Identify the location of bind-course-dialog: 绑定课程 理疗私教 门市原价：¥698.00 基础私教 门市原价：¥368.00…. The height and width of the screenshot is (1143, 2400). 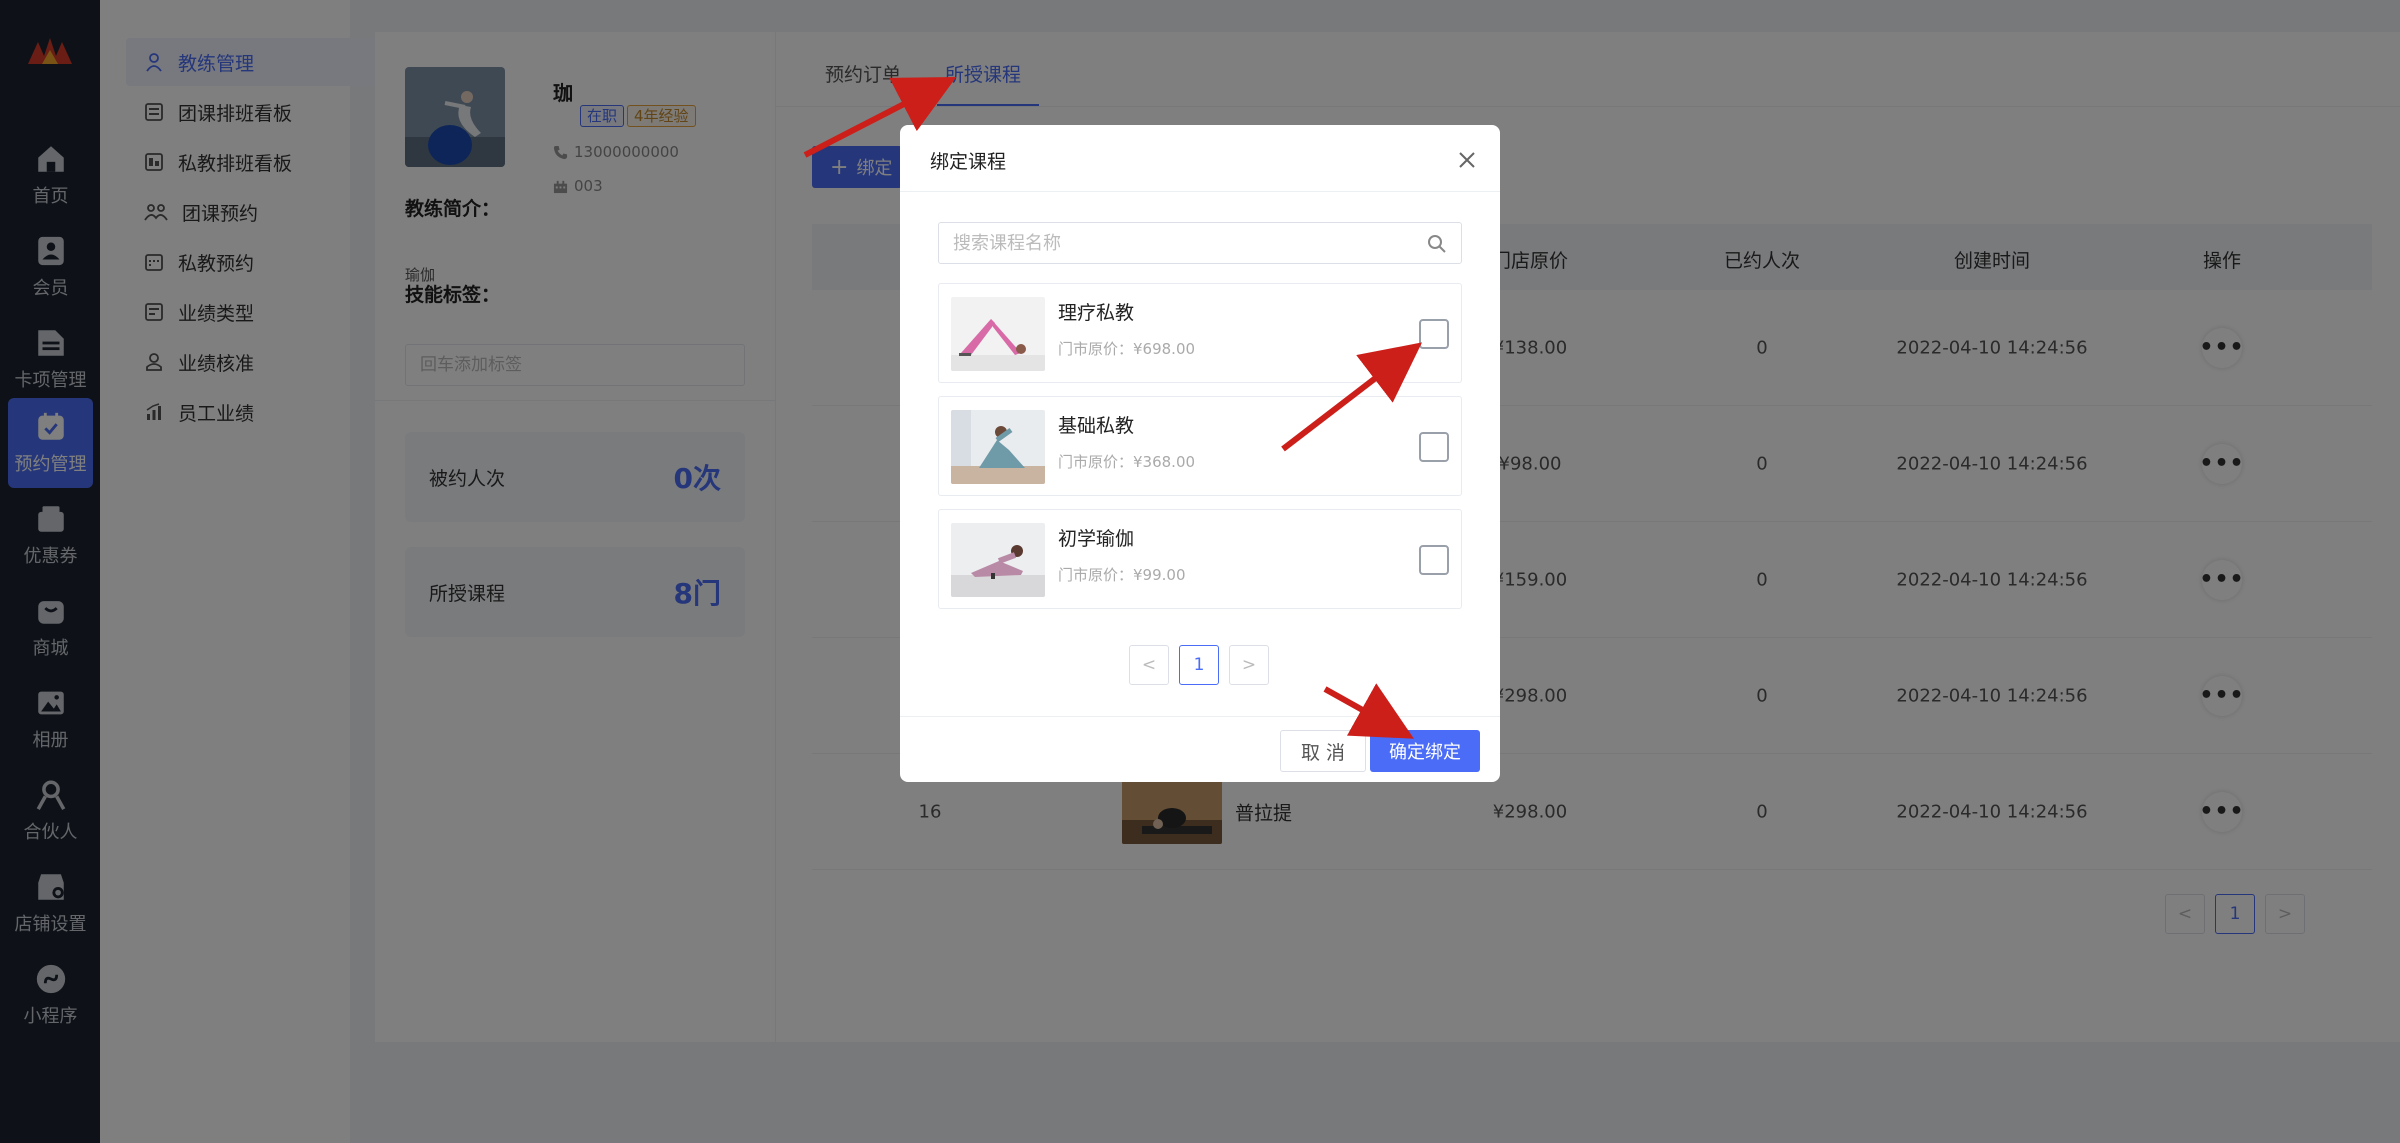
(1200, 453).